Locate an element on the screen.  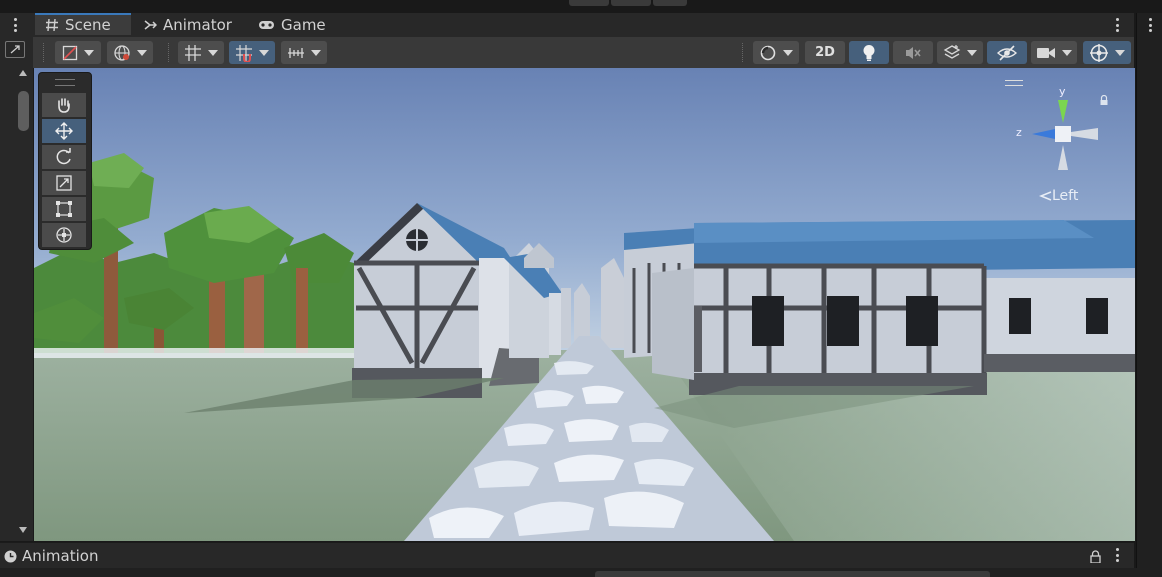
tab-scene: Scene is located at coordinates (83, 24).